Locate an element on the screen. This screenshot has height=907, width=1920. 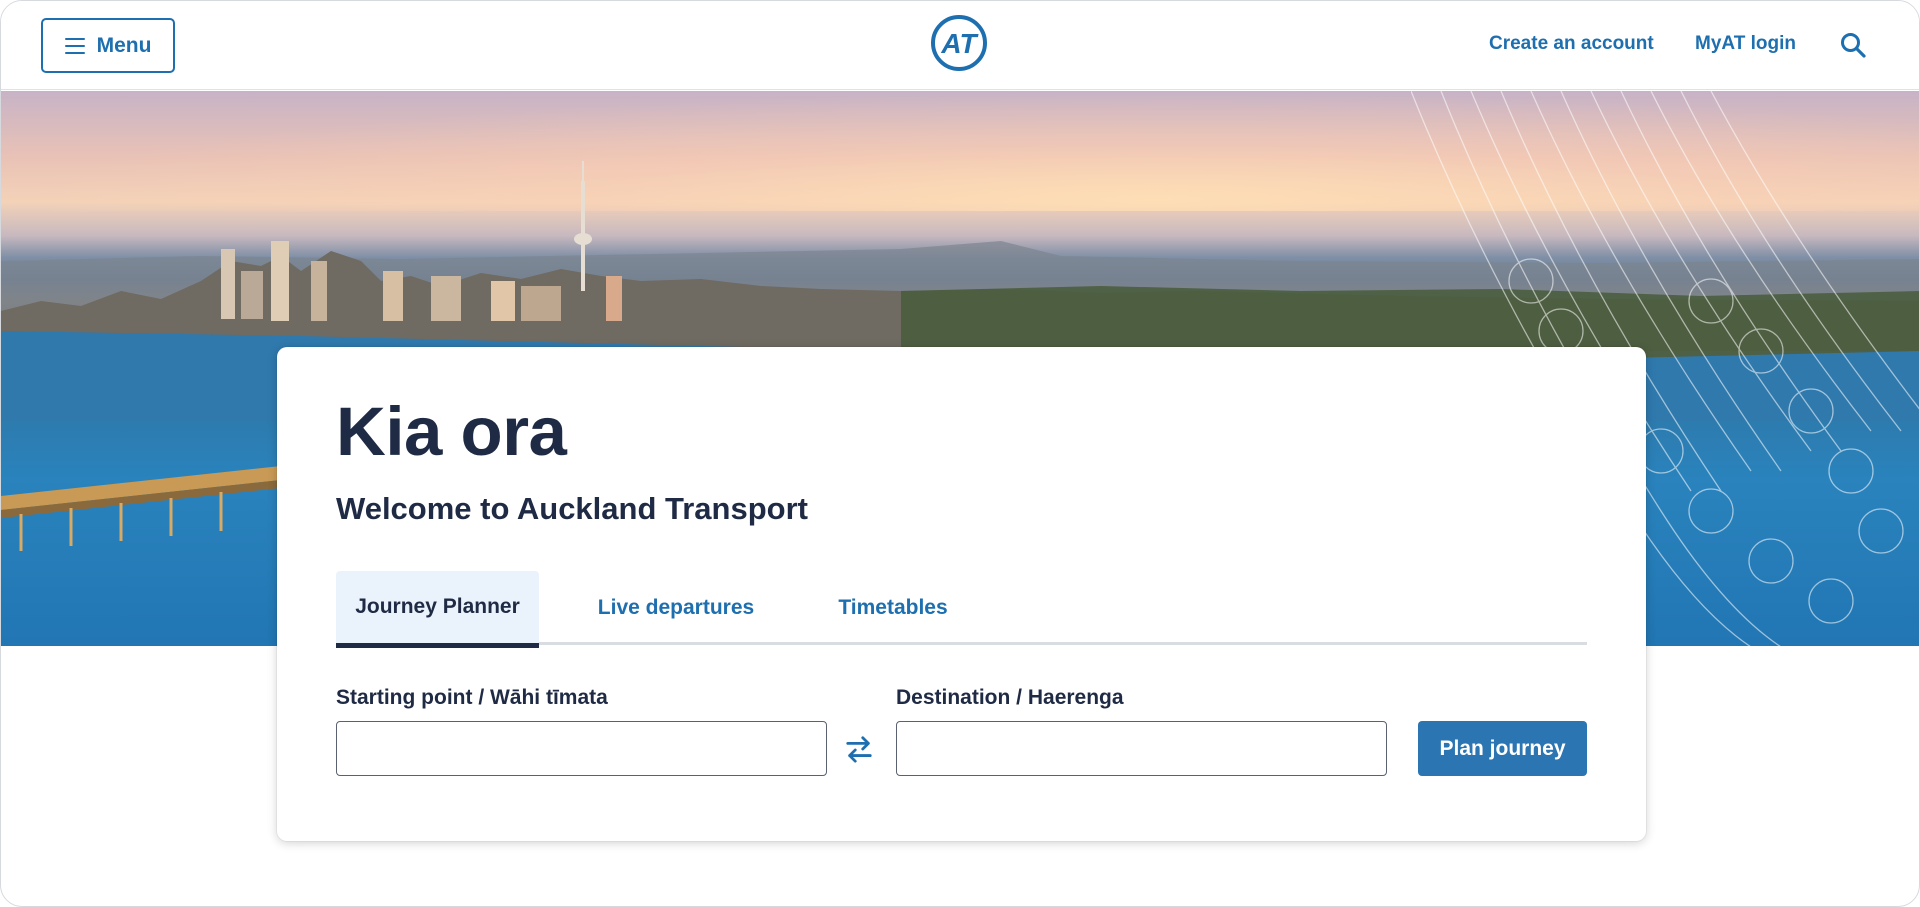
destination-input is located at coordinates (1141, 748).